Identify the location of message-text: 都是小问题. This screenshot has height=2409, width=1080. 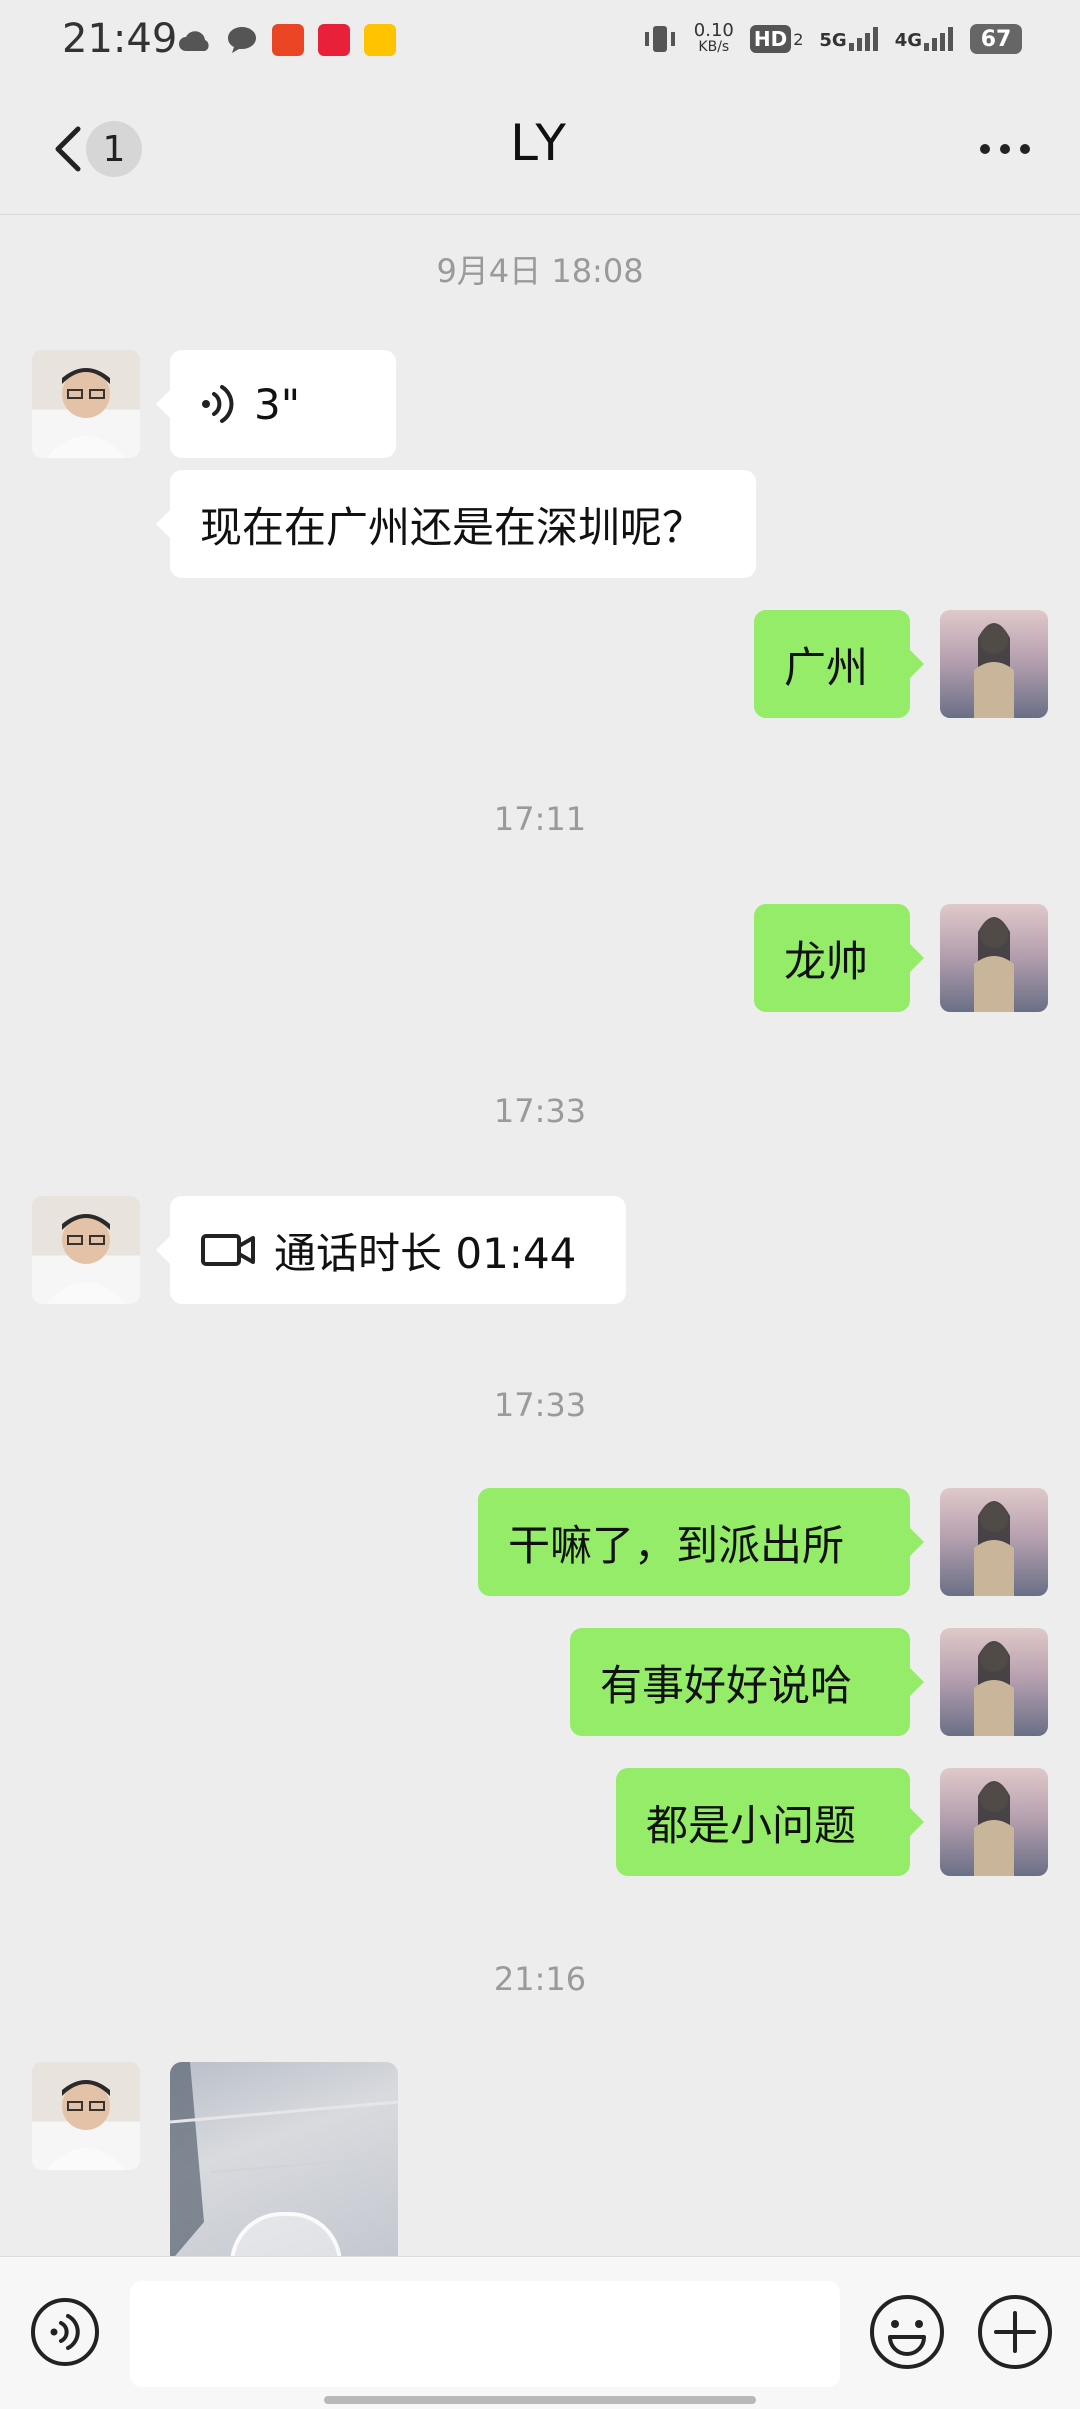
(751, 1825).